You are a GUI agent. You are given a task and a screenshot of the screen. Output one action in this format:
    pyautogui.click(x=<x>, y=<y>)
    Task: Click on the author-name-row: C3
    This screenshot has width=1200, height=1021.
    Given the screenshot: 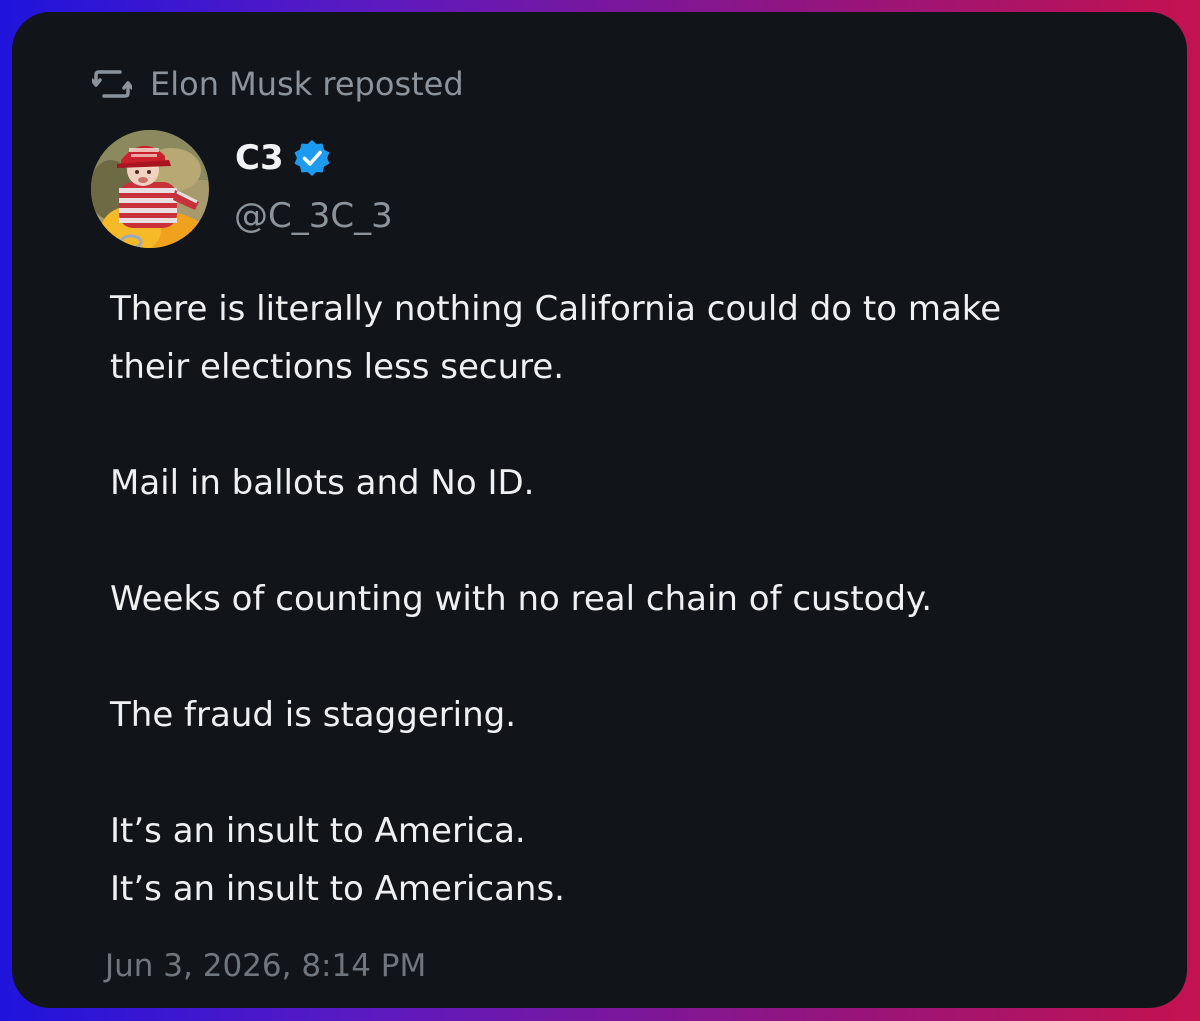 What is the action you would take?
    pyautogui.click(x=283, y=158)
    